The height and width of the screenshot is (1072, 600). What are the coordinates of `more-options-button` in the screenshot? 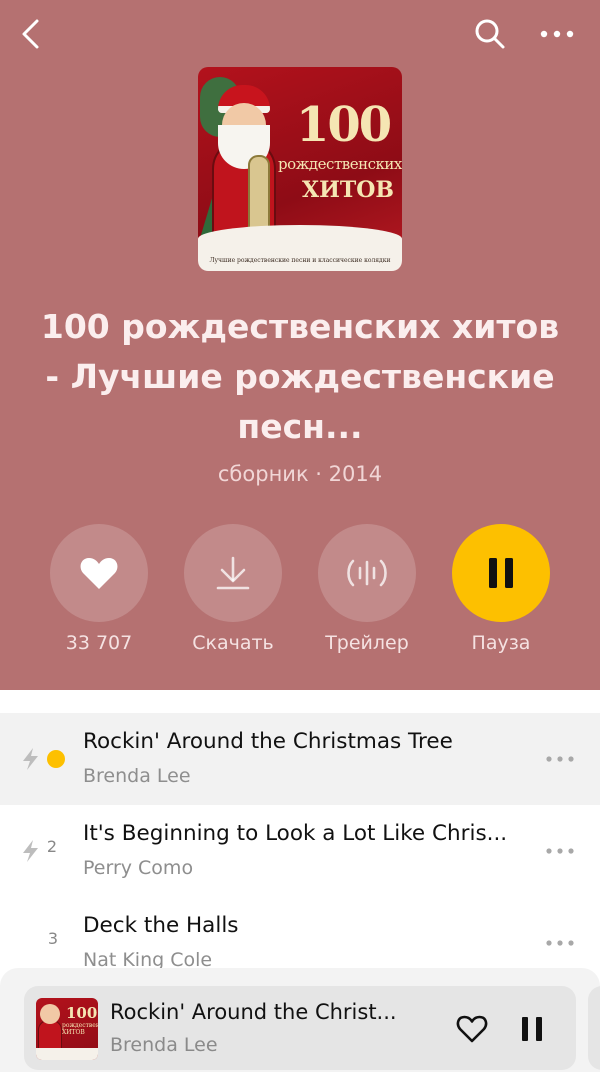 It's located at (557, 34).